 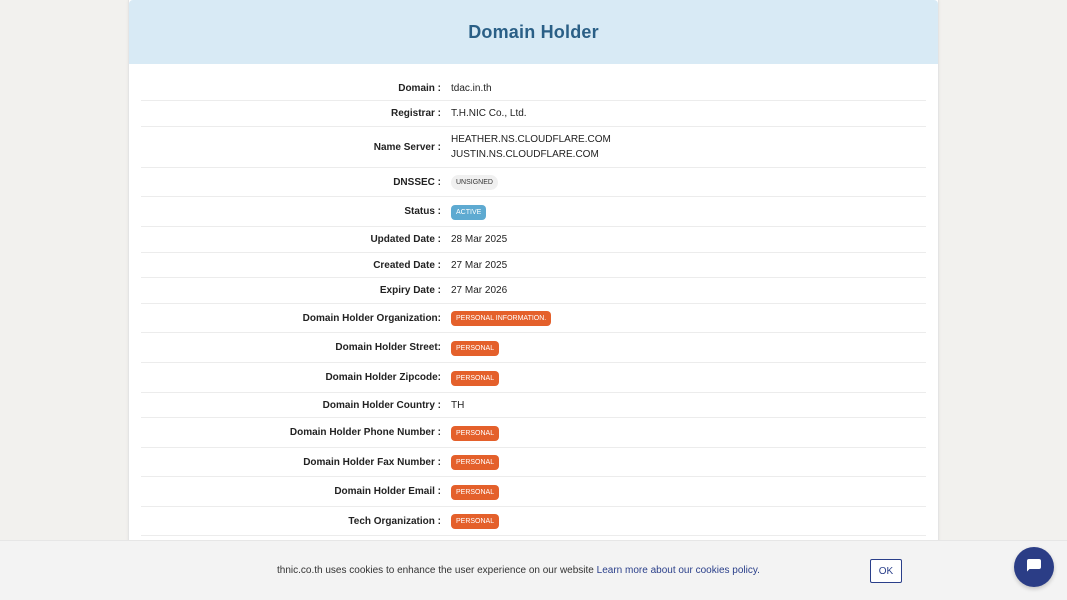 What do you see at coordinates (419, 88) in the screenshot?
I see `row-label: Domain :` at bounding box center [419, 88].